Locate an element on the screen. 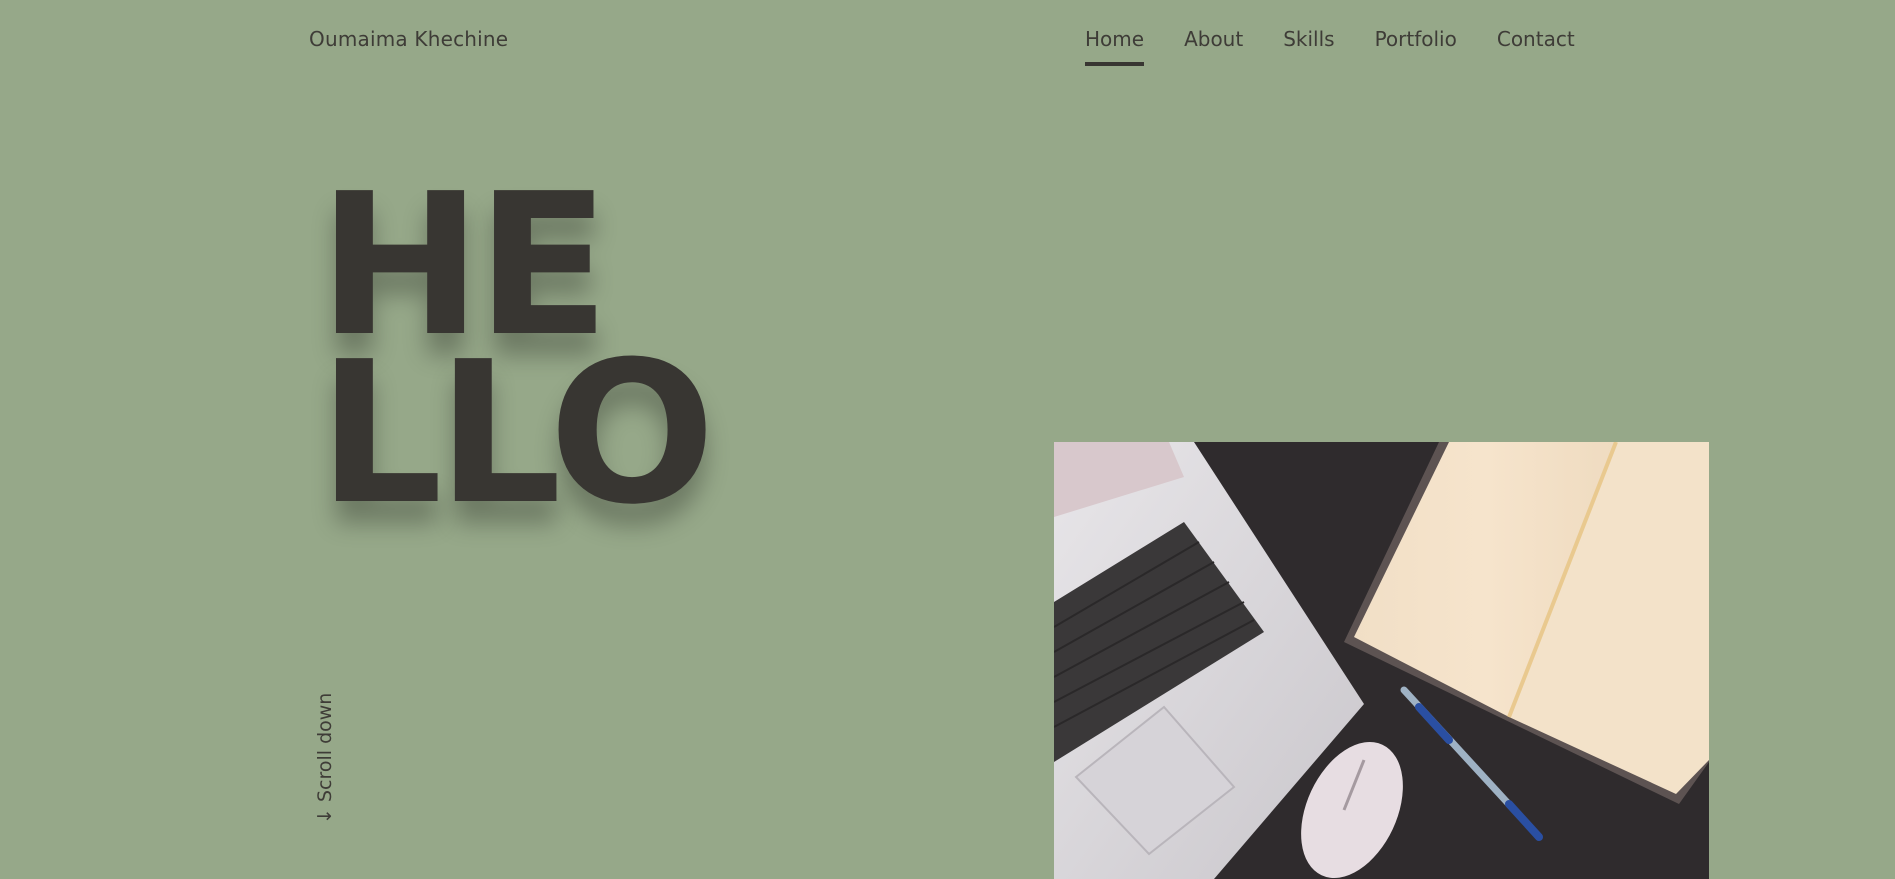  nav-item-portfolio: Portfolio is located at coordinates (1416, 39).